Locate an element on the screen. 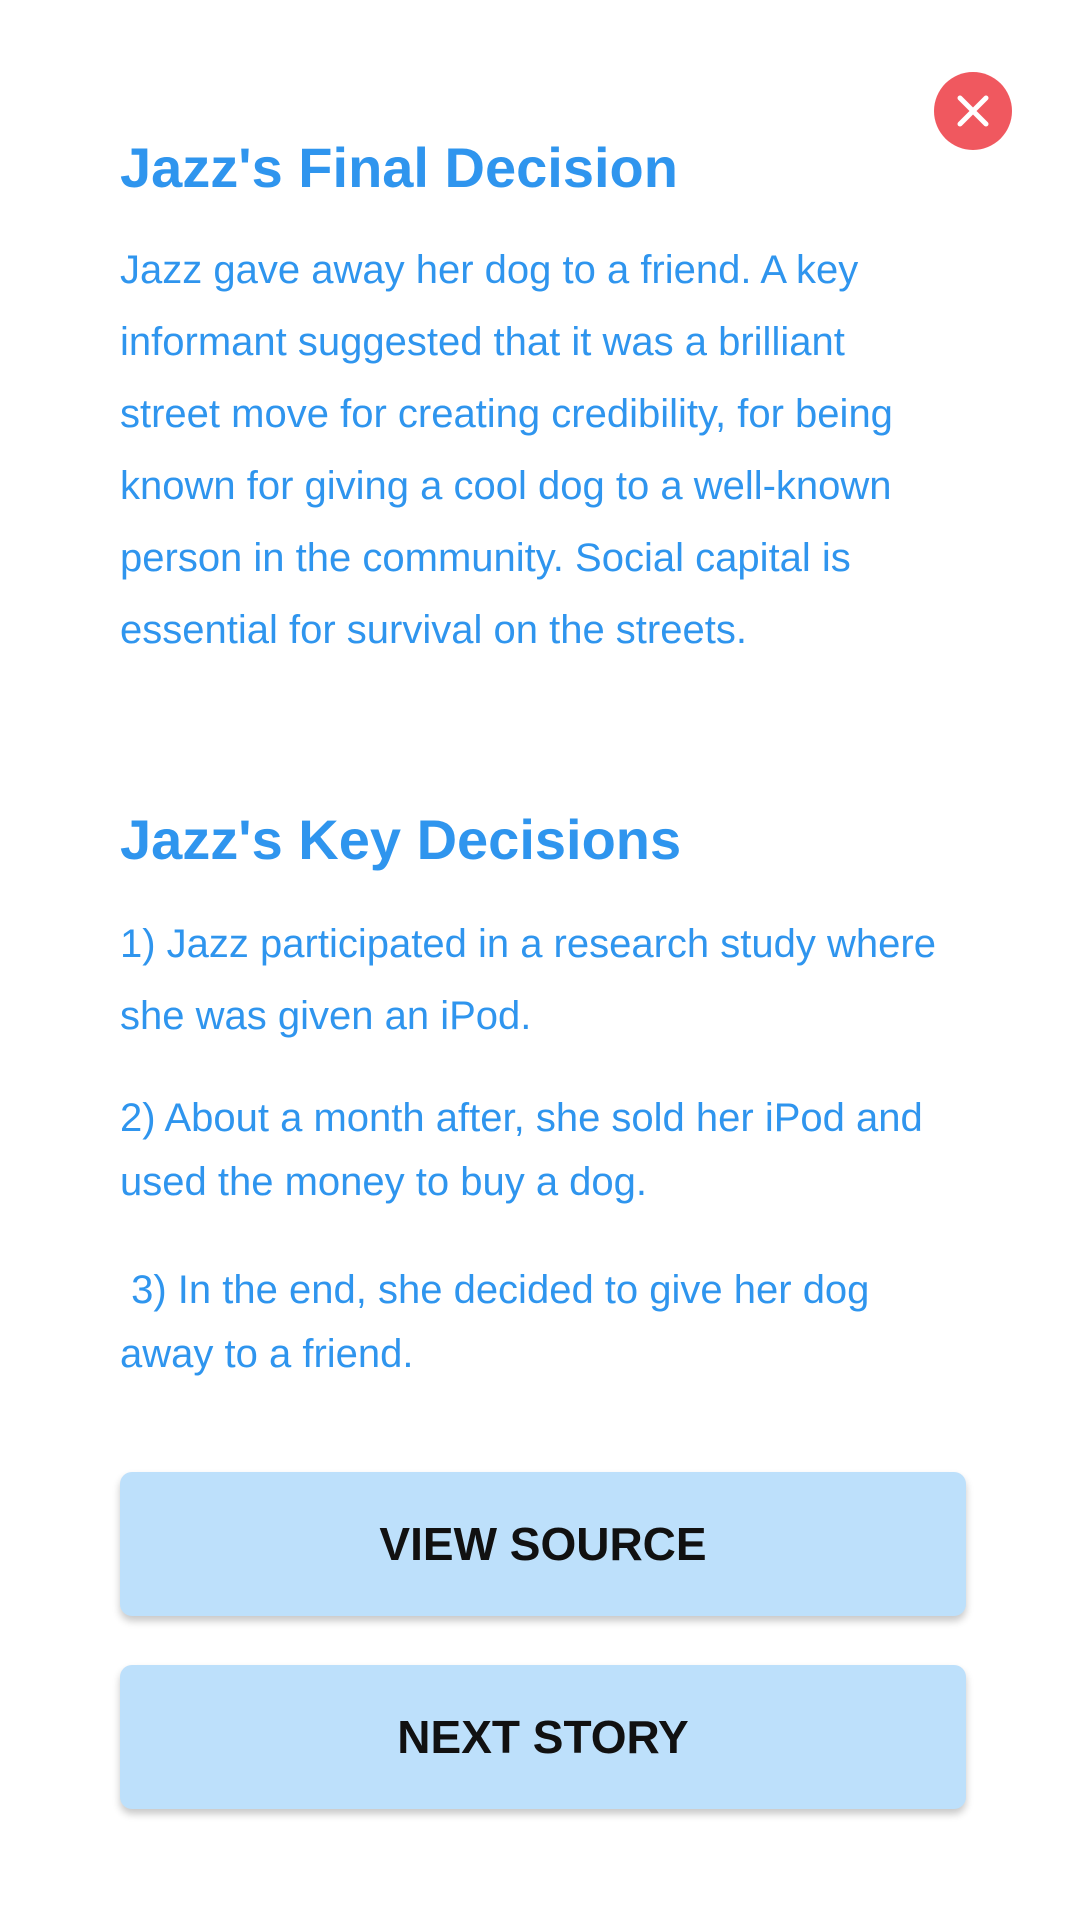  close-icon is located at coordinates (973, 111).